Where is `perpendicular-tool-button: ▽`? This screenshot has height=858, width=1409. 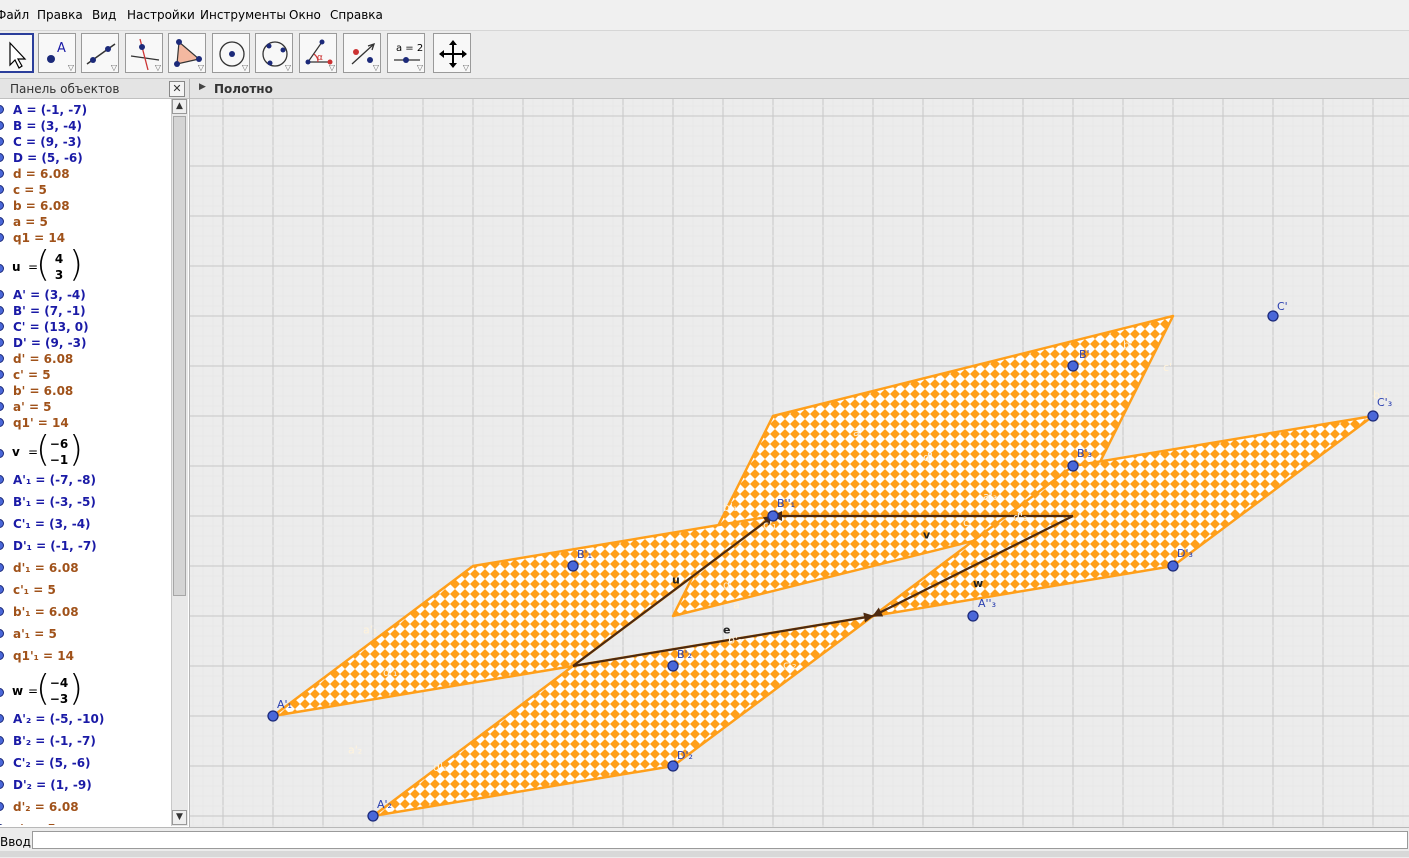 perpendicular-tool-button: ▽ is located at coordinates (144, 53).